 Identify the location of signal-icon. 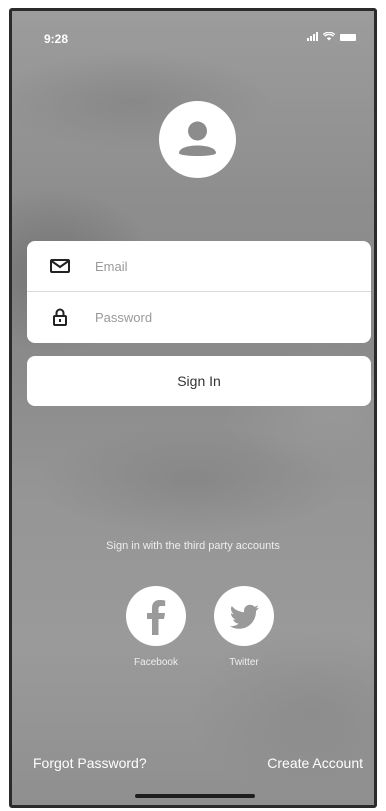
(312, 36).